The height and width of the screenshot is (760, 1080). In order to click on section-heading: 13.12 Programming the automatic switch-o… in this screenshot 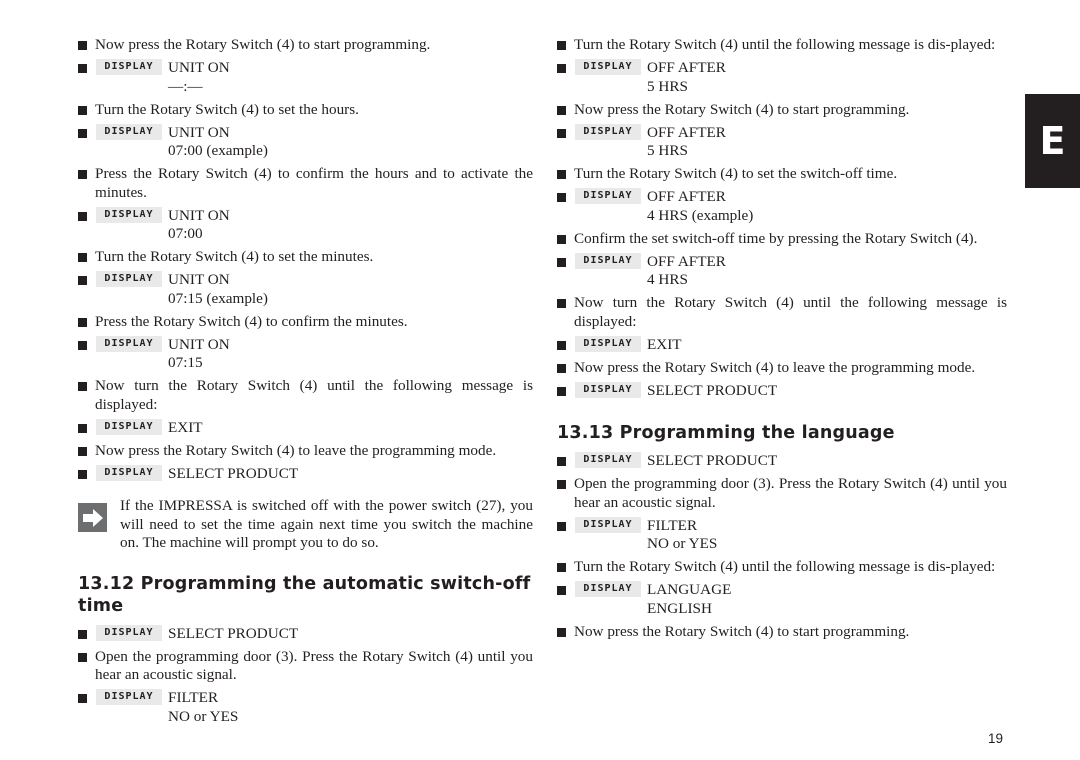, I will do `click(304, 594)`.